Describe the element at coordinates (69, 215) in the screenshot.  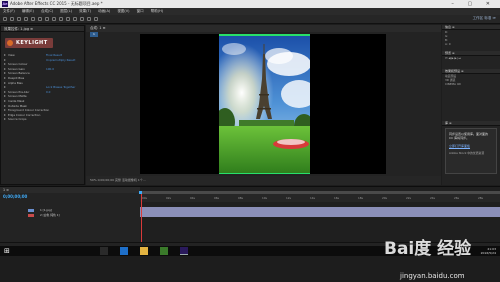
I see `layer-row: 2 [白色 纯色 1]` at that location.